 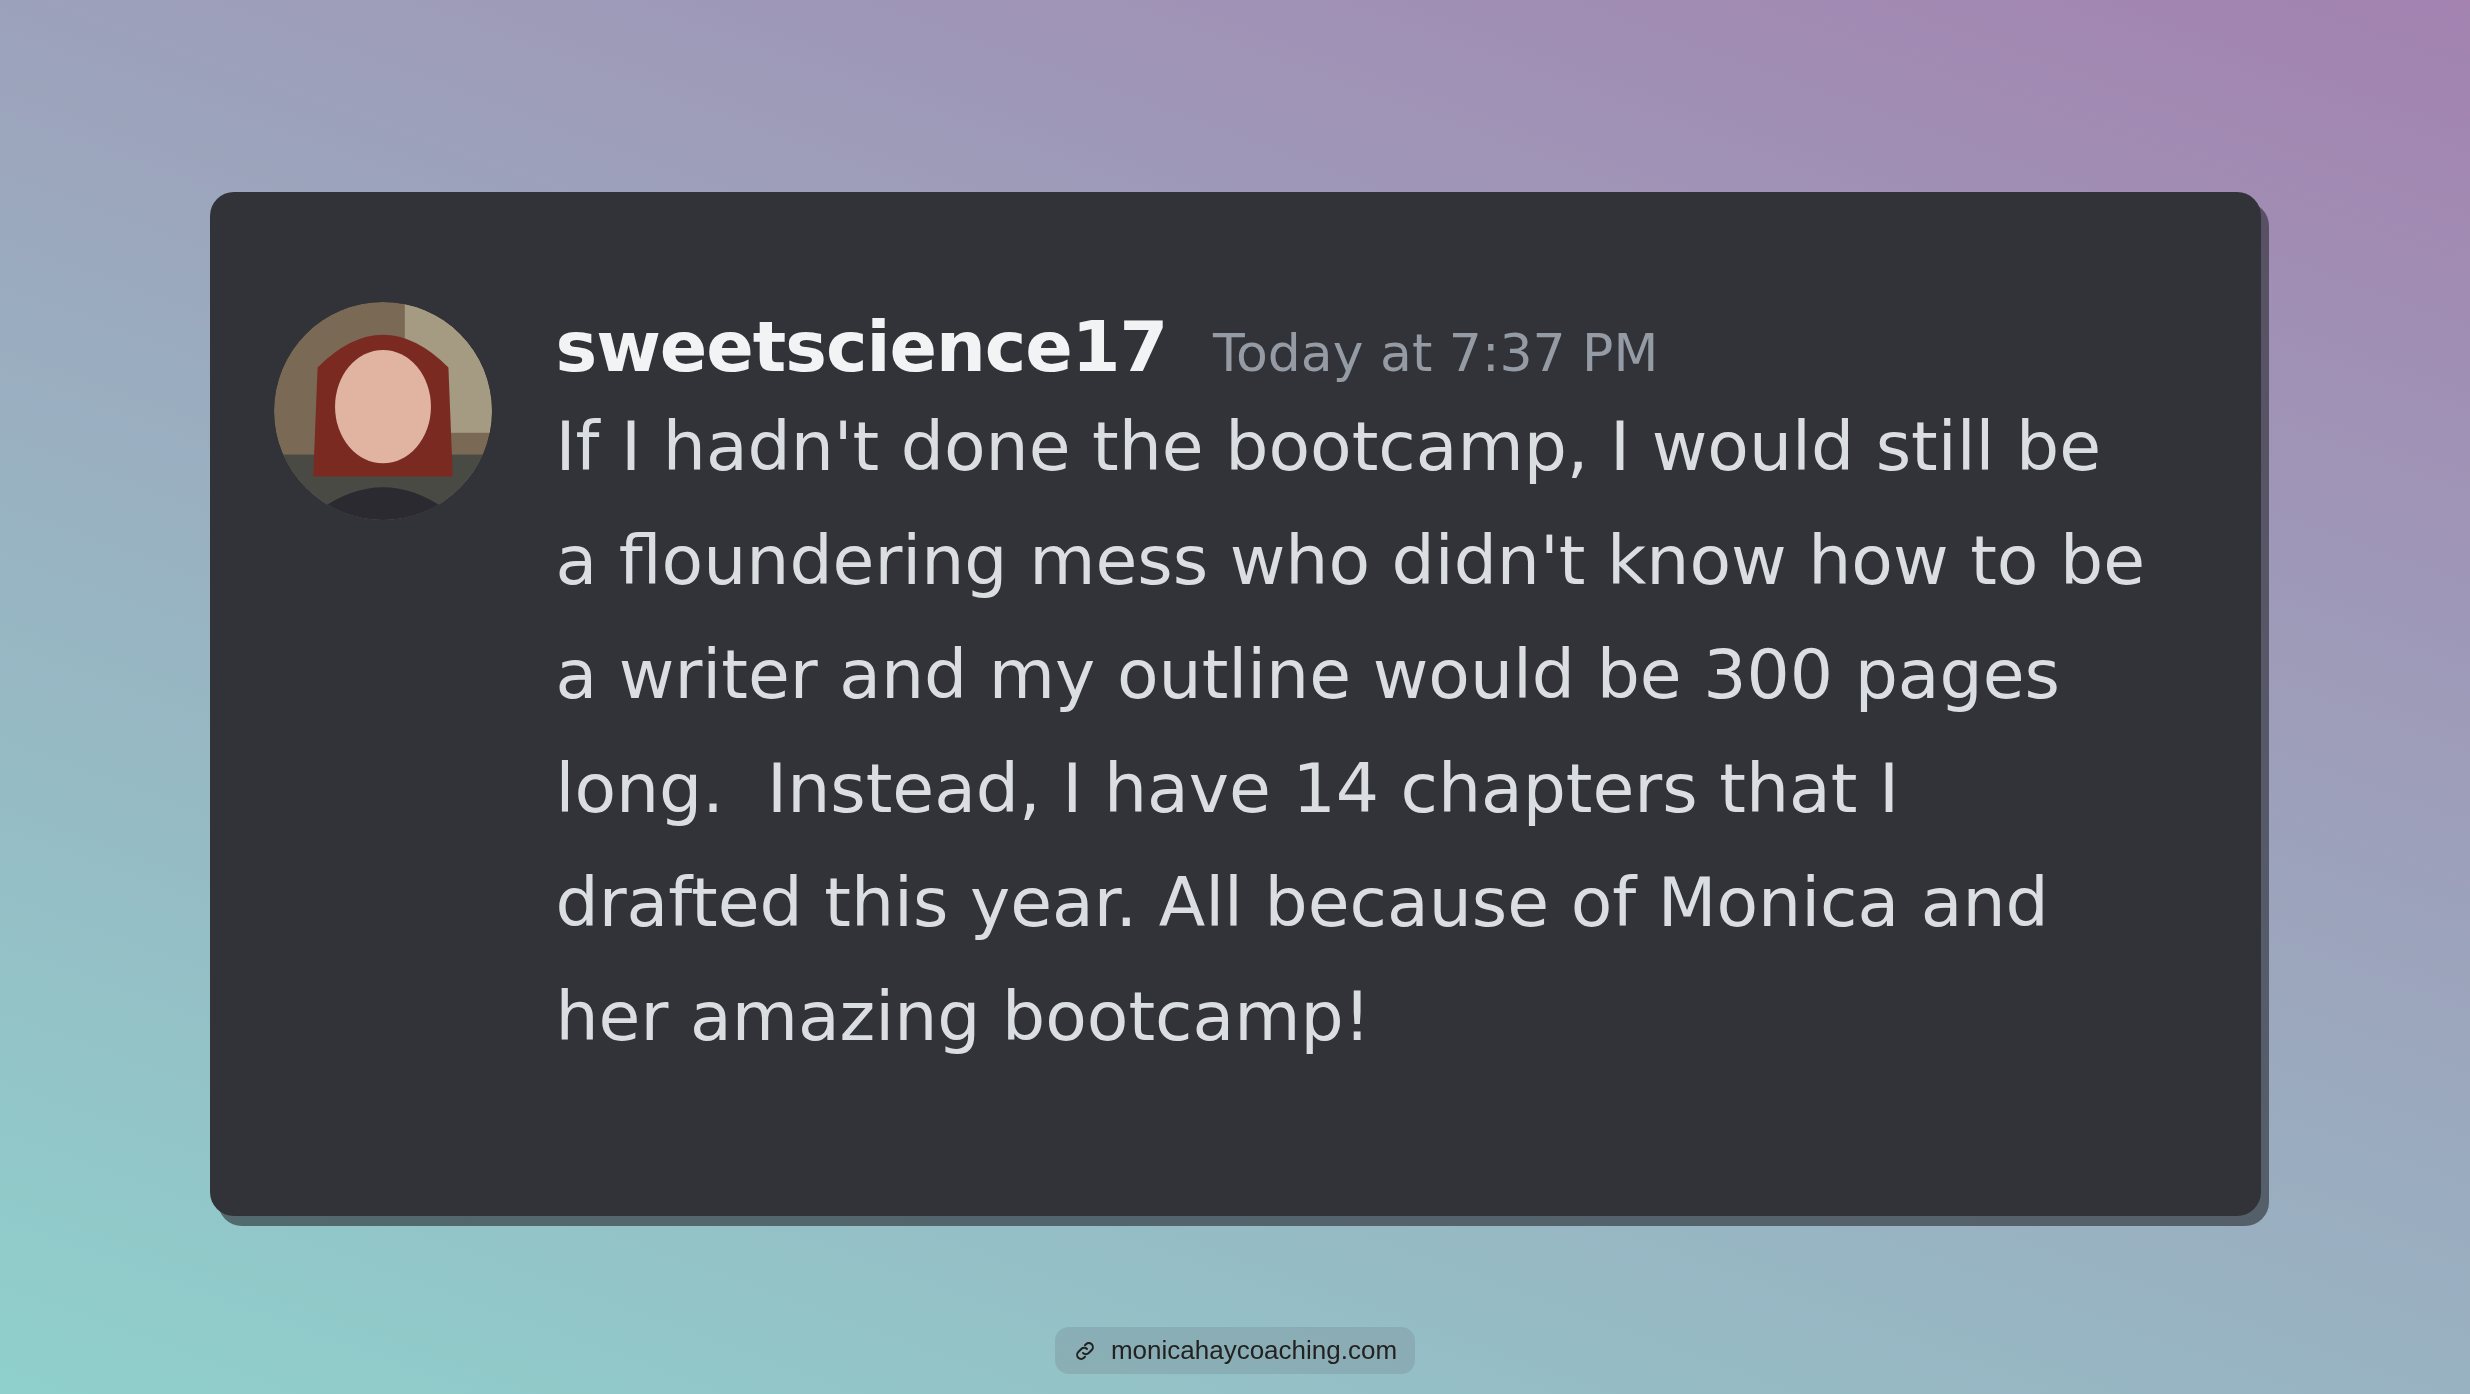 I want to click on username: sweetscience17, so click(x=861, y=347).